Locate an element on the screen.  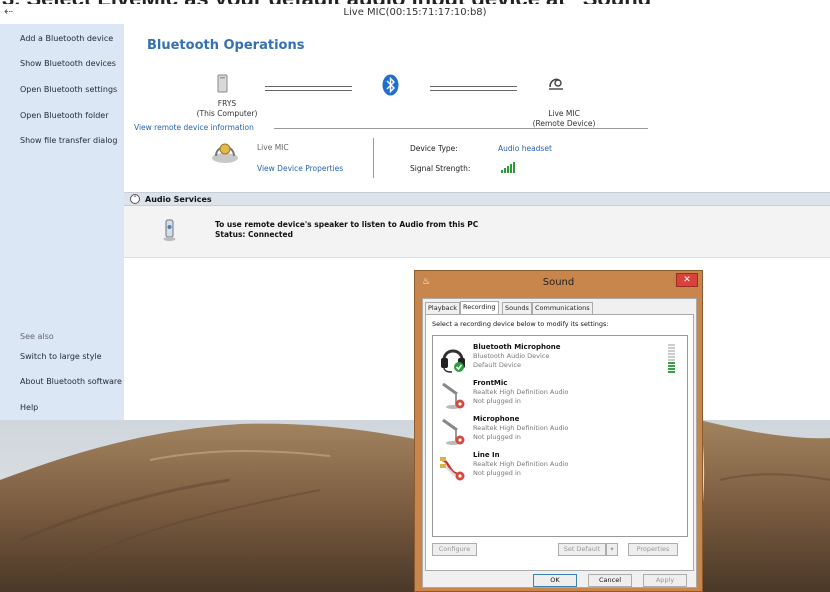
speaker-device-icon is located at coordinates (169, 230).